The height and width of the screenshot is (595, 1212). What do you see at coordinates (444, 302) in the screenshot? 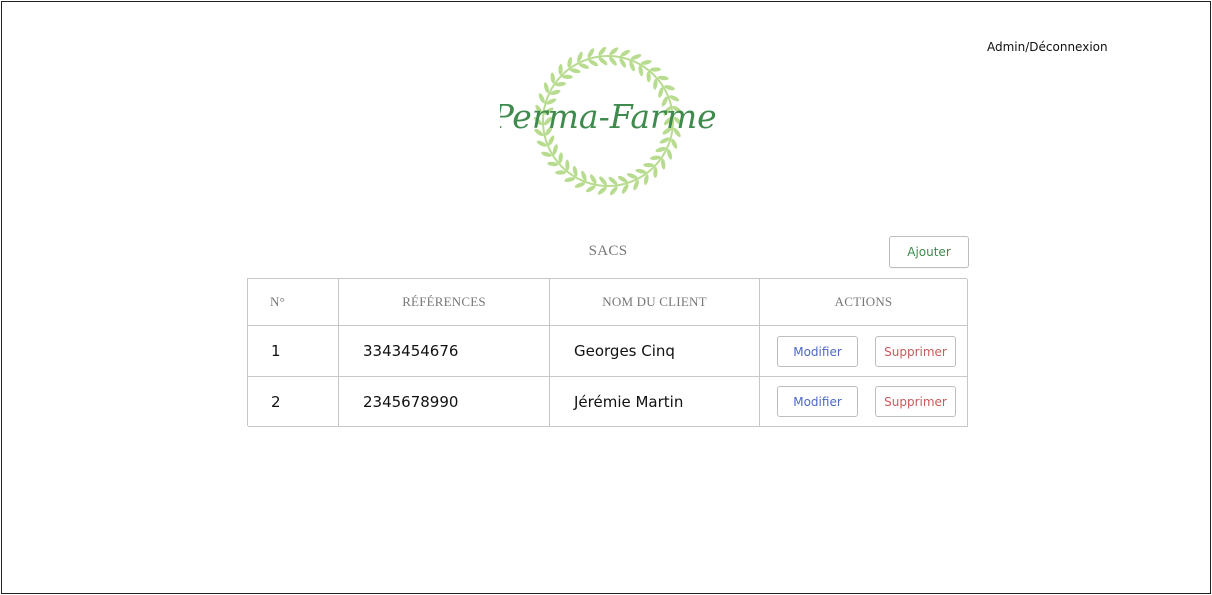
I see `column-references-header: RÉFÉRENCES` at bounding box center [444, 302].